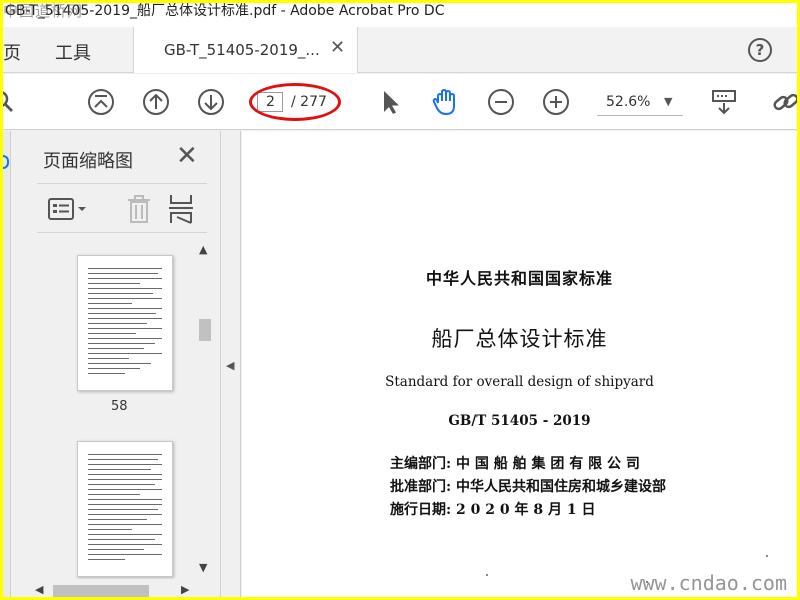  What do you see at coordinates (182, 209) in the screenshot?
I see `insert-page-icon` at bounding box center [182, 209].